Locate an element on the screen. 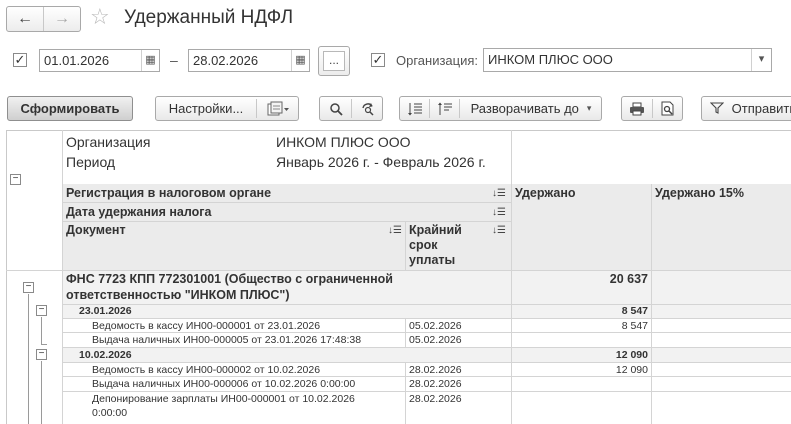 The height and width of the screenshot is (424, 791). document-name-continued: 0:00:00 is located at coordinates (110, 413).